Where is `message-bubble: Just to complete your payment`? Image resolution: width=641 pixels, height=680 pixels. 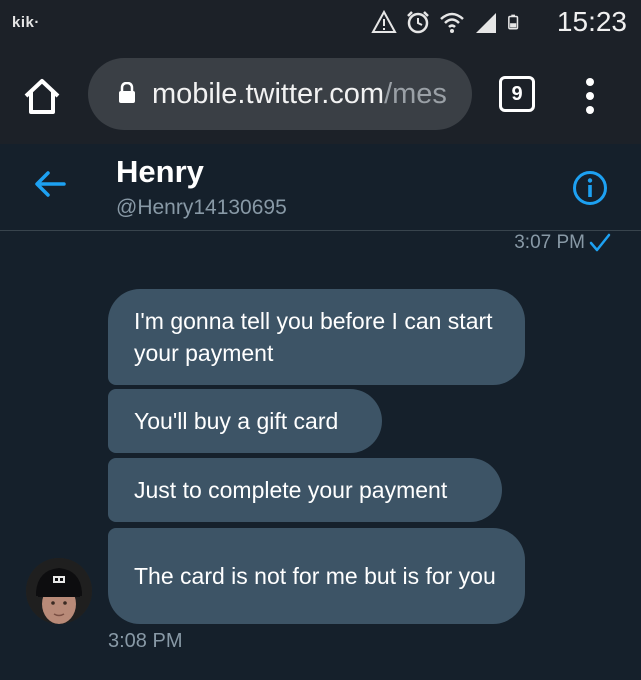 message-bubble: Just to complete your payment is located at coordinates (305, 490).